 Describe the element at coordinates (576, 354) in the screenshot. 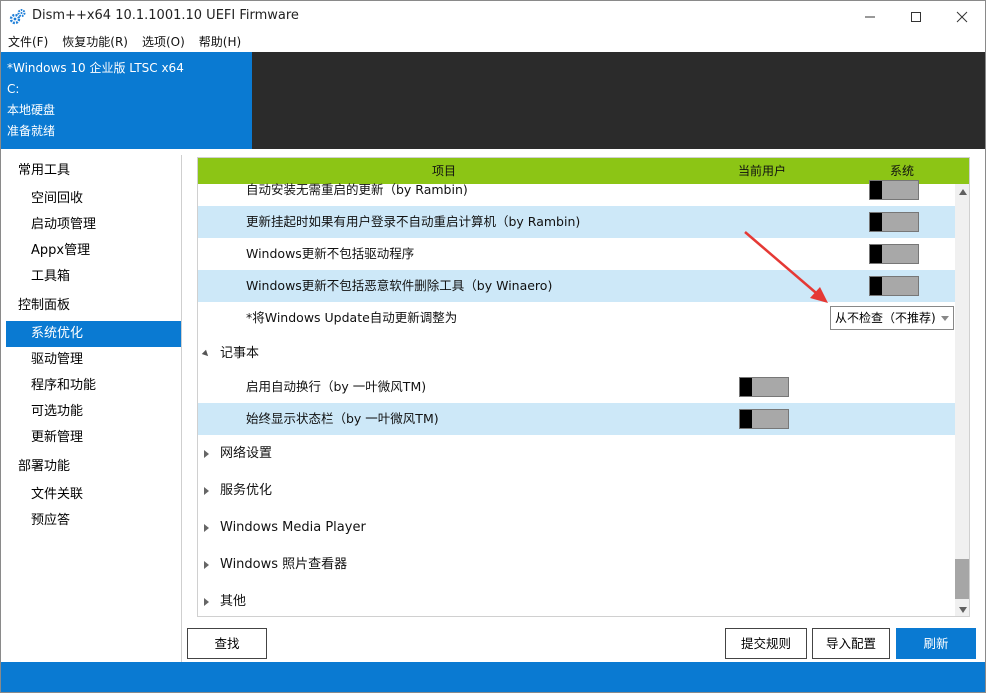

I see `group-notepad: 记事本` at that location.